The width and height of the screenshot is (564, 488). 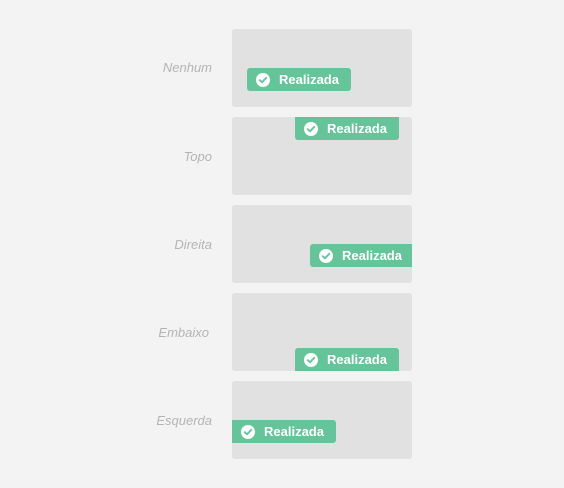 What do you see at coordinates (197, 156) in the screenshot?
I see `row-label-topo: Topo` at bounding box center [197, 156].